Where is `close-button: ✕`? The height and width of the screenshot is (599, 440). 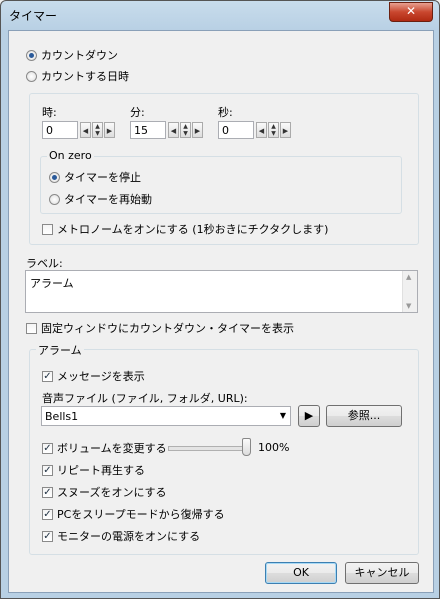 close-button: ✕ is located at coordinates (411, 12).